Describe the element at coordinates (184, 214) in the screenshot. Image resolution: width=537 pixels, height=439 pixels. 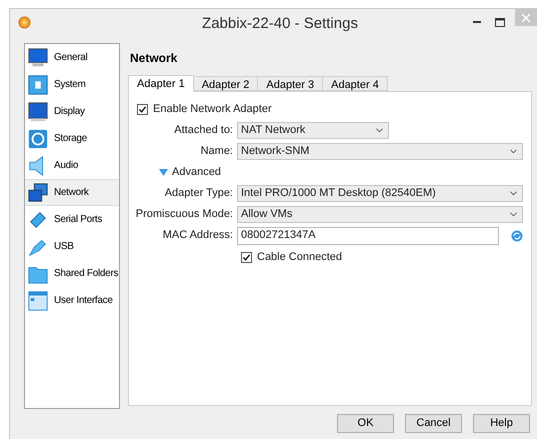
I see `field-label: Promiscuous Mode:` at that location.